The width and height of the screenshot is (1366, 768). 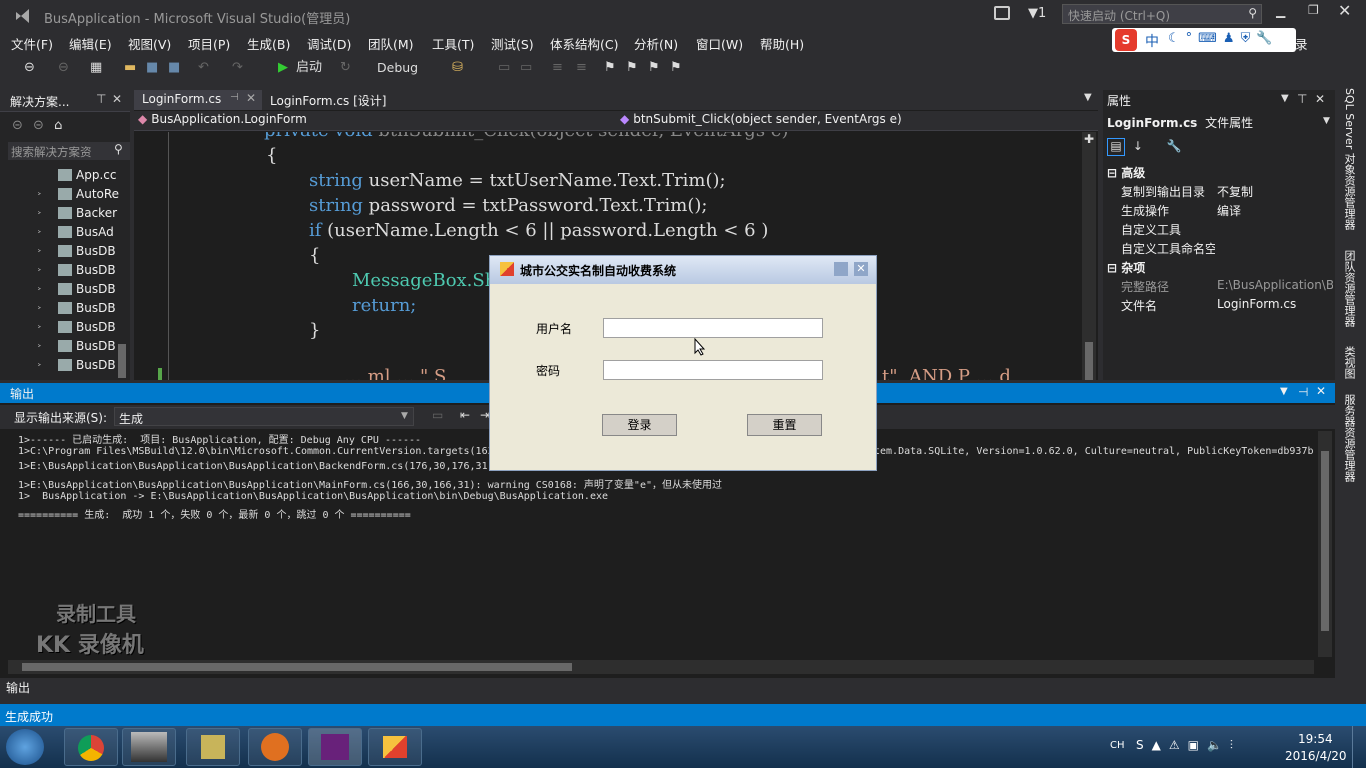 What do you see at coordinates (584, 43) in the screenshot?
I see `menu-architecture: 体系结构(C)` at bounding box center [584, 43].